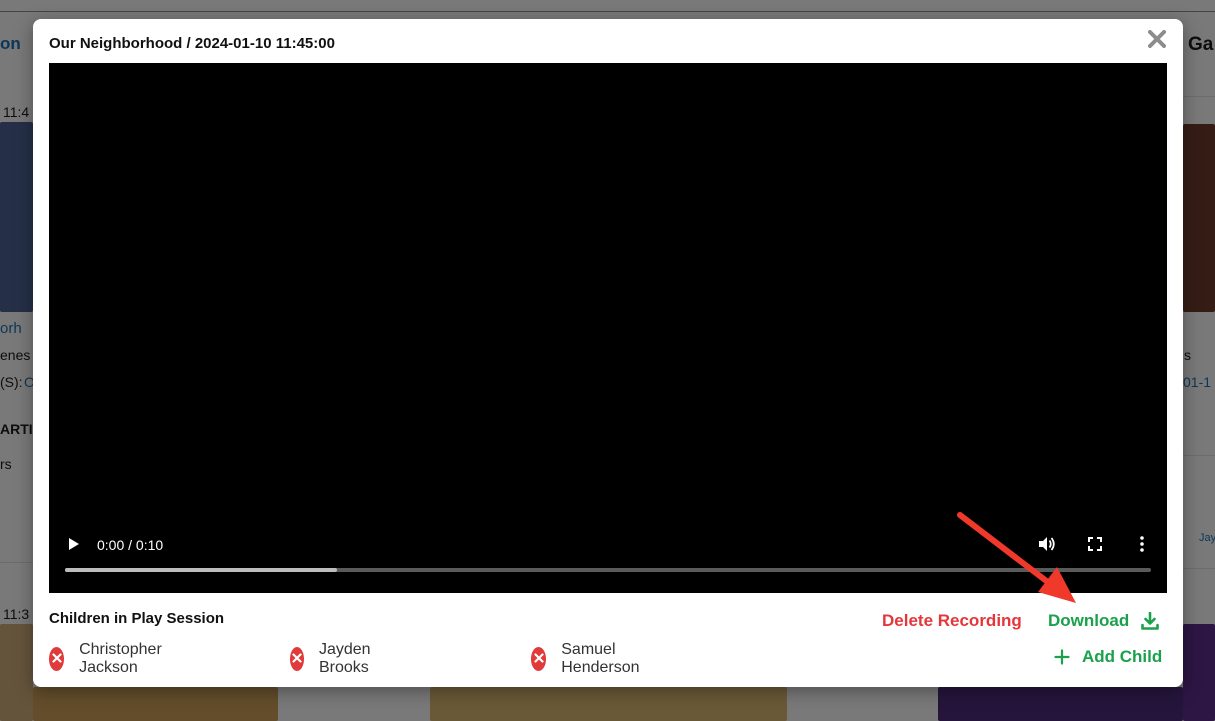  Describe the element at coordinates (1150, 621) in the screenshot. I see `download-icon` at that location.